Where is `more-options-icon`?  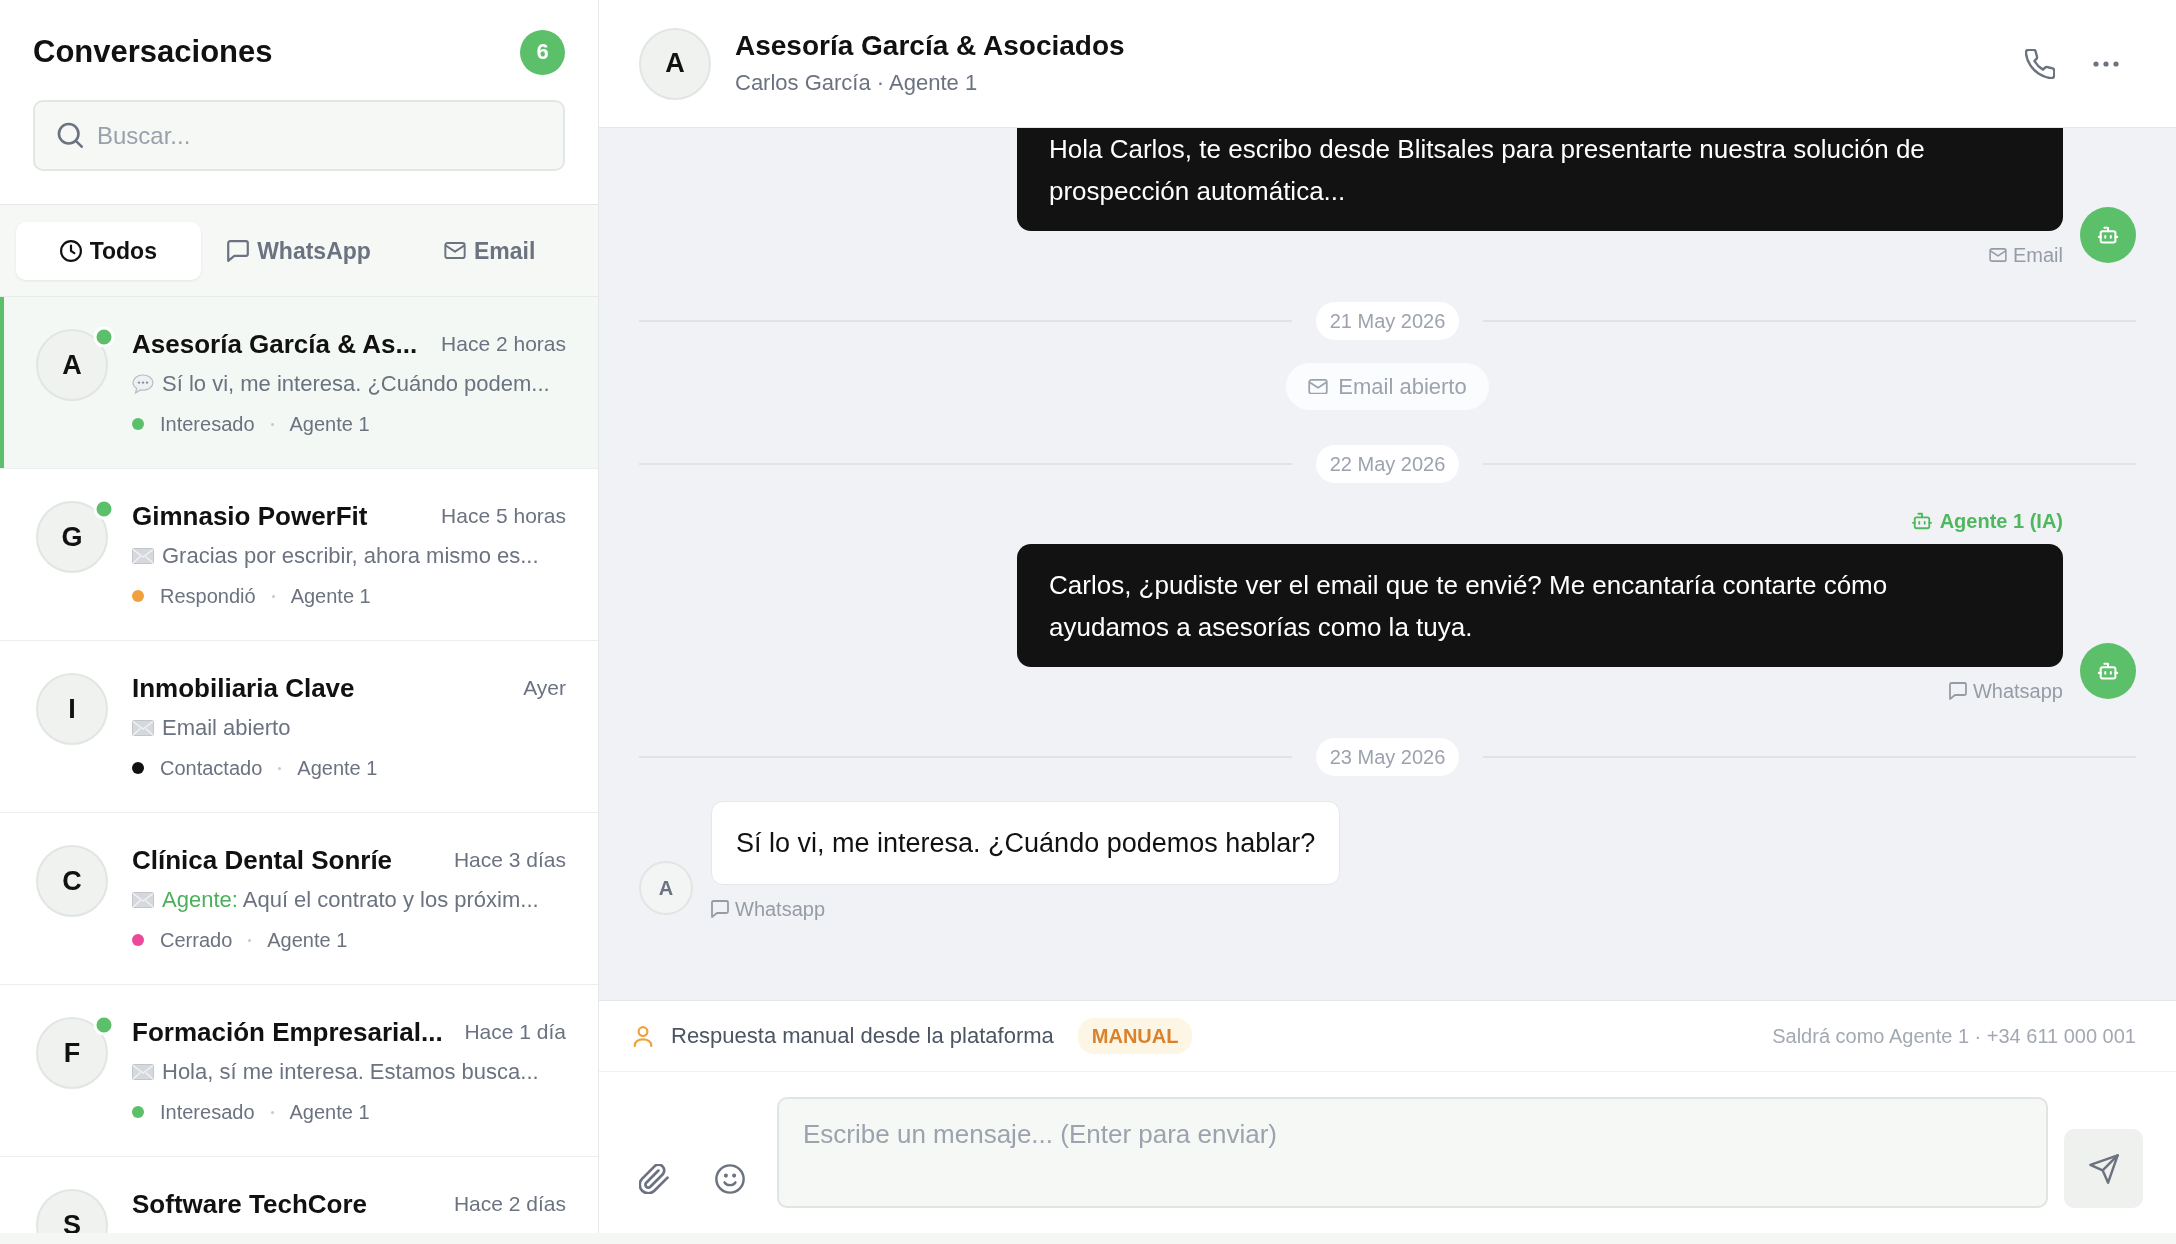 more-options-icon is located at coordinates (2106, 63).